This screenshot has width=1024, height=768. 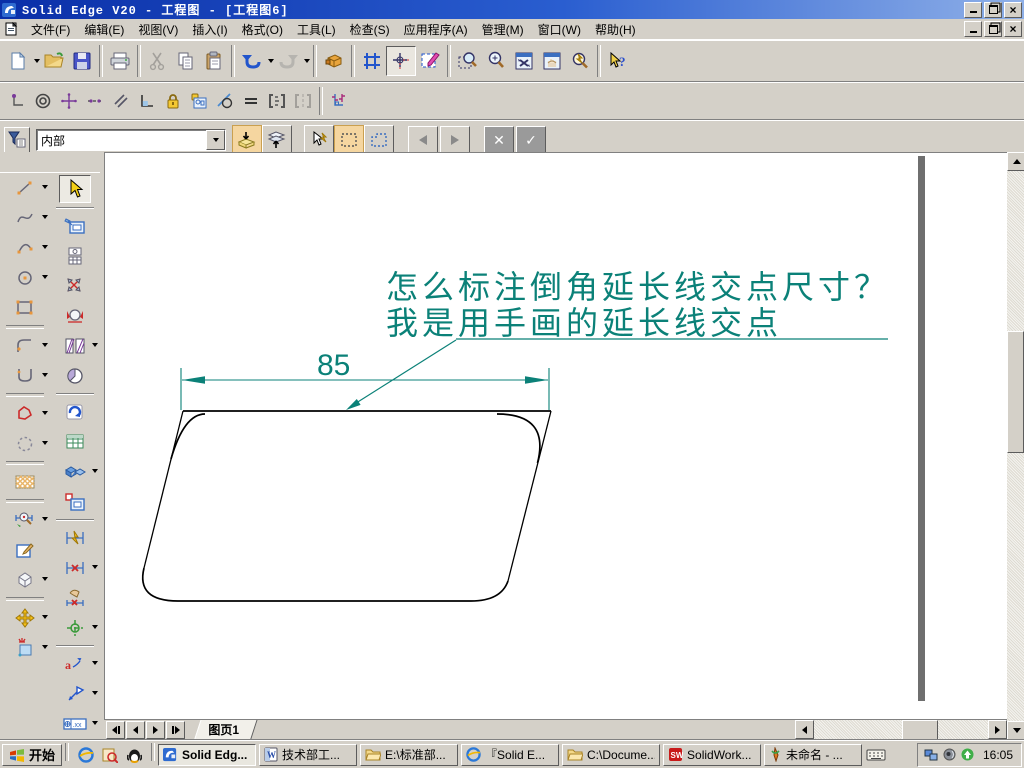 What do you see at coordinates (79, 628) in the screenshot?
I see `center-mark-tool` at bounding box center [79, 628].